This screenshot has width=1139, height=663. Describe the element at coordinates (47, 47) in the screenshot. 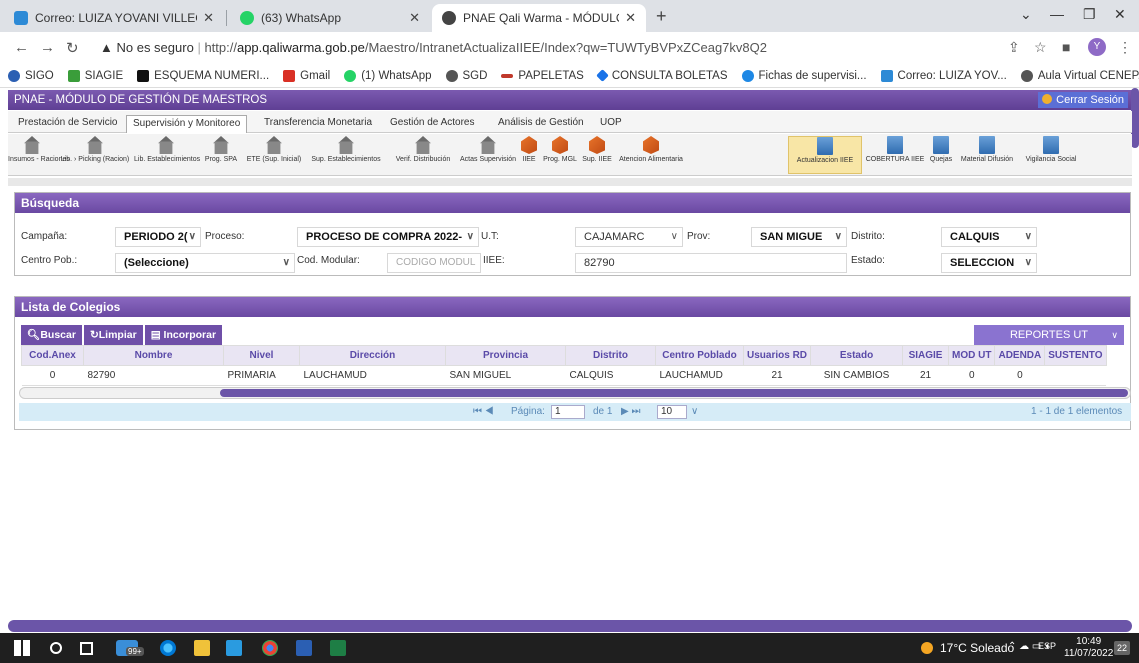

I see `forward-icon: →` at that location.